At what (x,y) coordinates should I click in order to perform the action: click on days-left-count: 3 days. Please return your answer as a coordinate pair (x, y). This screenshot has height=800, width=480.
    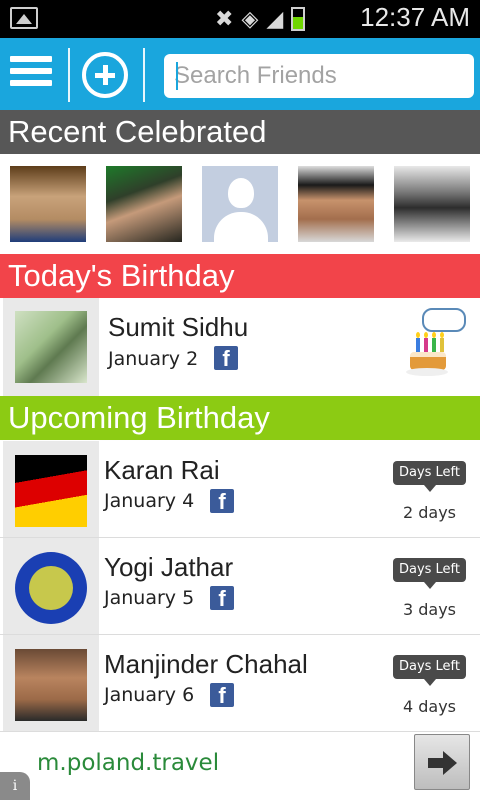
    Looking at the image, I should click on (429, 609).